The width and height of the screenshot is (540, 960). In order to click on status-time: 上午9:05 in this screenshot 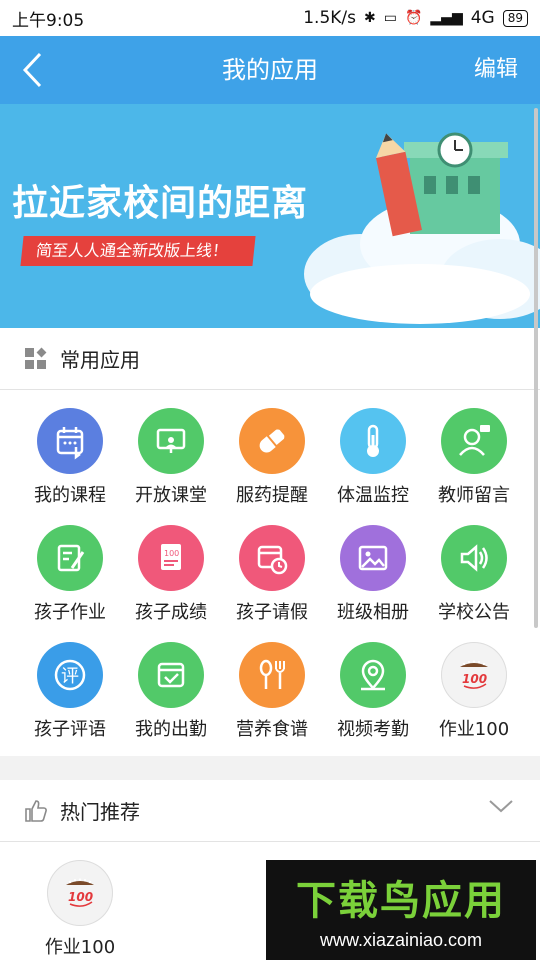, I will do `click(48, 20)`.